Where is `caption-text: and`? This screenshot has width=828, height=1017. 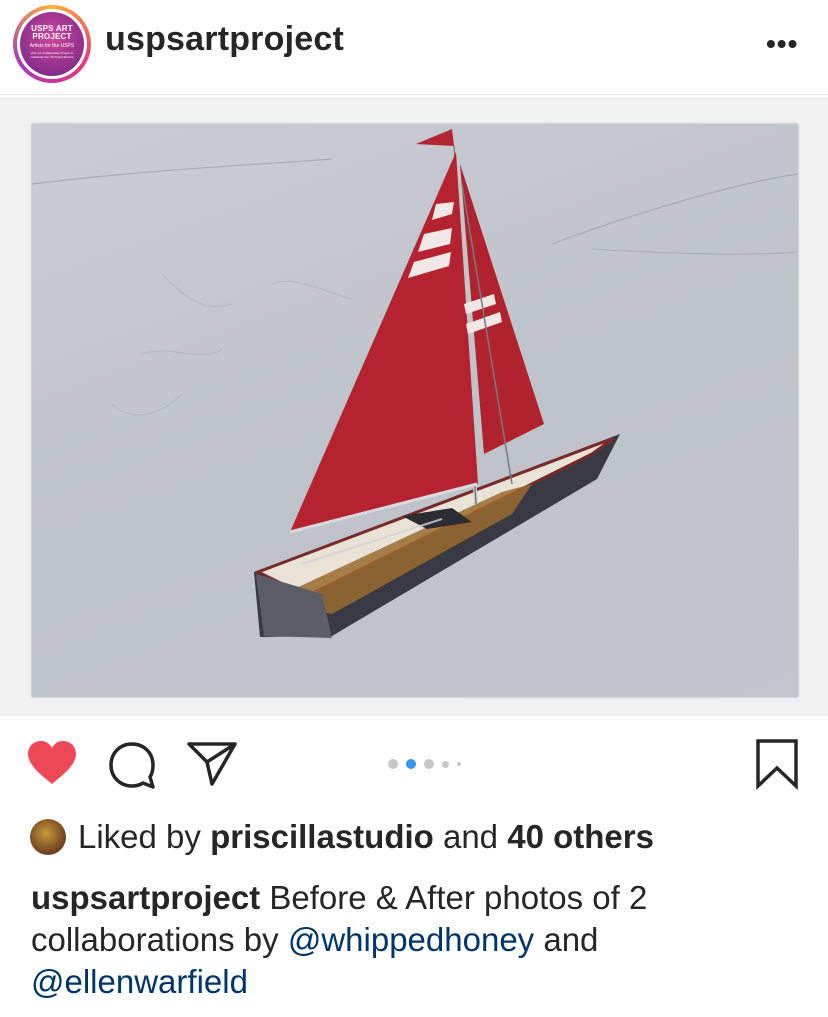
caption-text: and is located at coordinates (566, 939).